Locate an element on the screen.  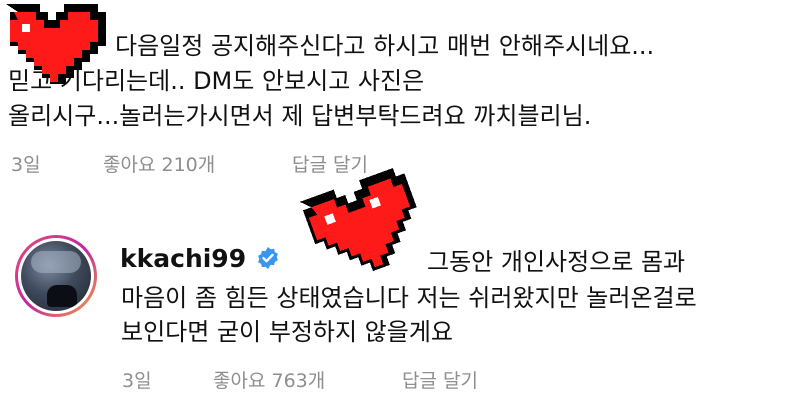
comment-text-line: 마음이 좀 힘든 상태였습니다 저는 쉬러왔지만 놀러온걸로 is located at coordinates (409, 298).